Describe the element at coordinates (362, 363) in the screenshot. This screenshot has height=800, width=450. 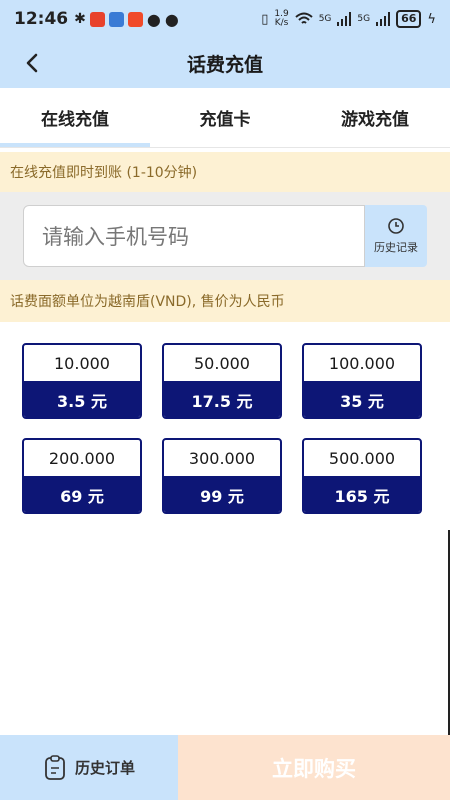
I see `face-value: 100.000` at that location.